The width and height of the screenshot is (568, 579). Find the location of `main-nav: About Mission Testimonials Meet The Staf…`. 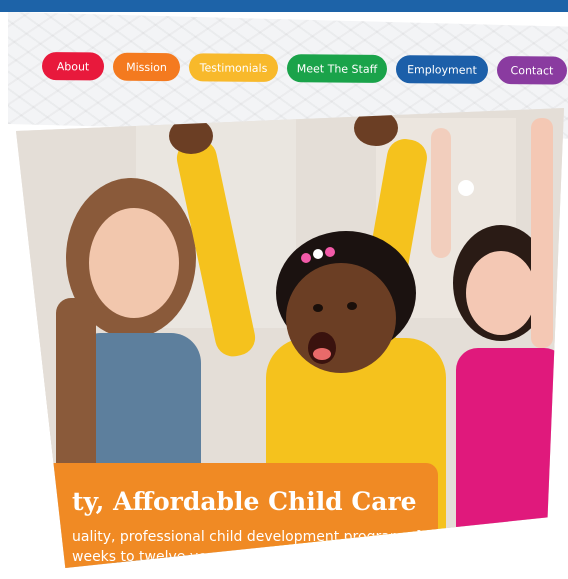

main-nav: About Mission Testimonials Meet The Staf… is located at coordinates (304, 69).